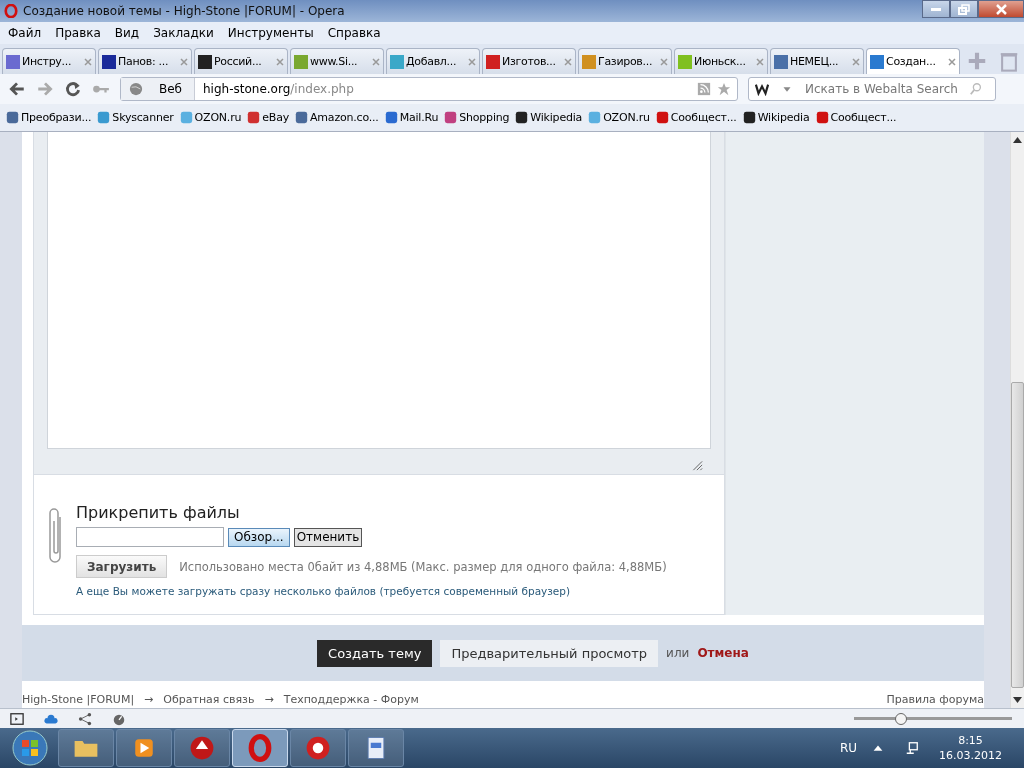 The width and height of the screenshot is (1024, 768). I want to click on zoom-slider-thumb, so click(900, 718).